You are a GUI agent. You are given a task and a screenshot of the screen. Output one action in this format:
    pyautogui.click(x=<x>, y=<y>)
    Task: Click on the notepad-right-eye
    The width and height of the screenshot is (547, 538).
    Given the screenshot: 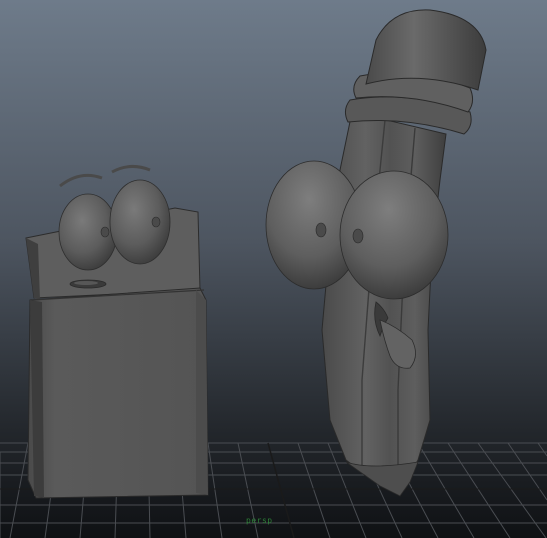 What is the action you would take?
    pyautogui.click(x=140, y=222)
    